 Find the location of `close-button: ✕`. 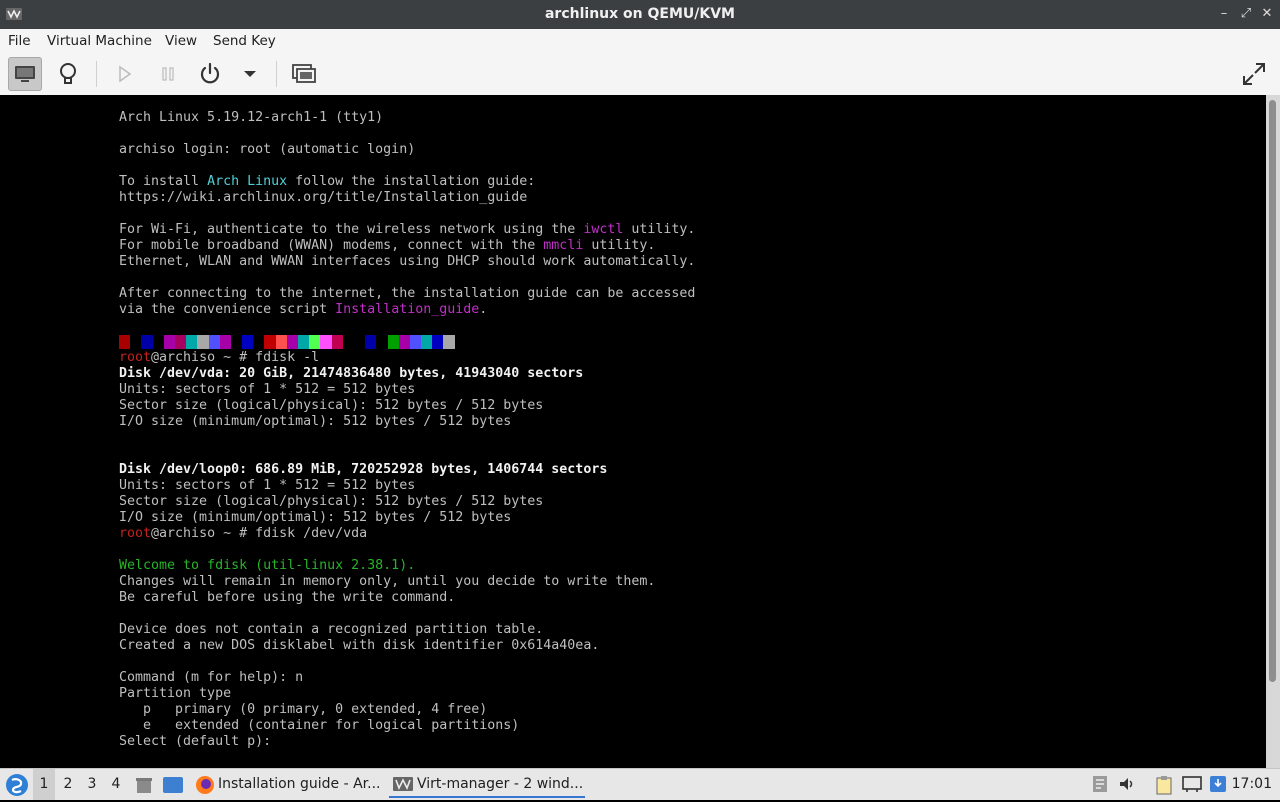

close-button: ✕ is located at coordinates (1267, 14).